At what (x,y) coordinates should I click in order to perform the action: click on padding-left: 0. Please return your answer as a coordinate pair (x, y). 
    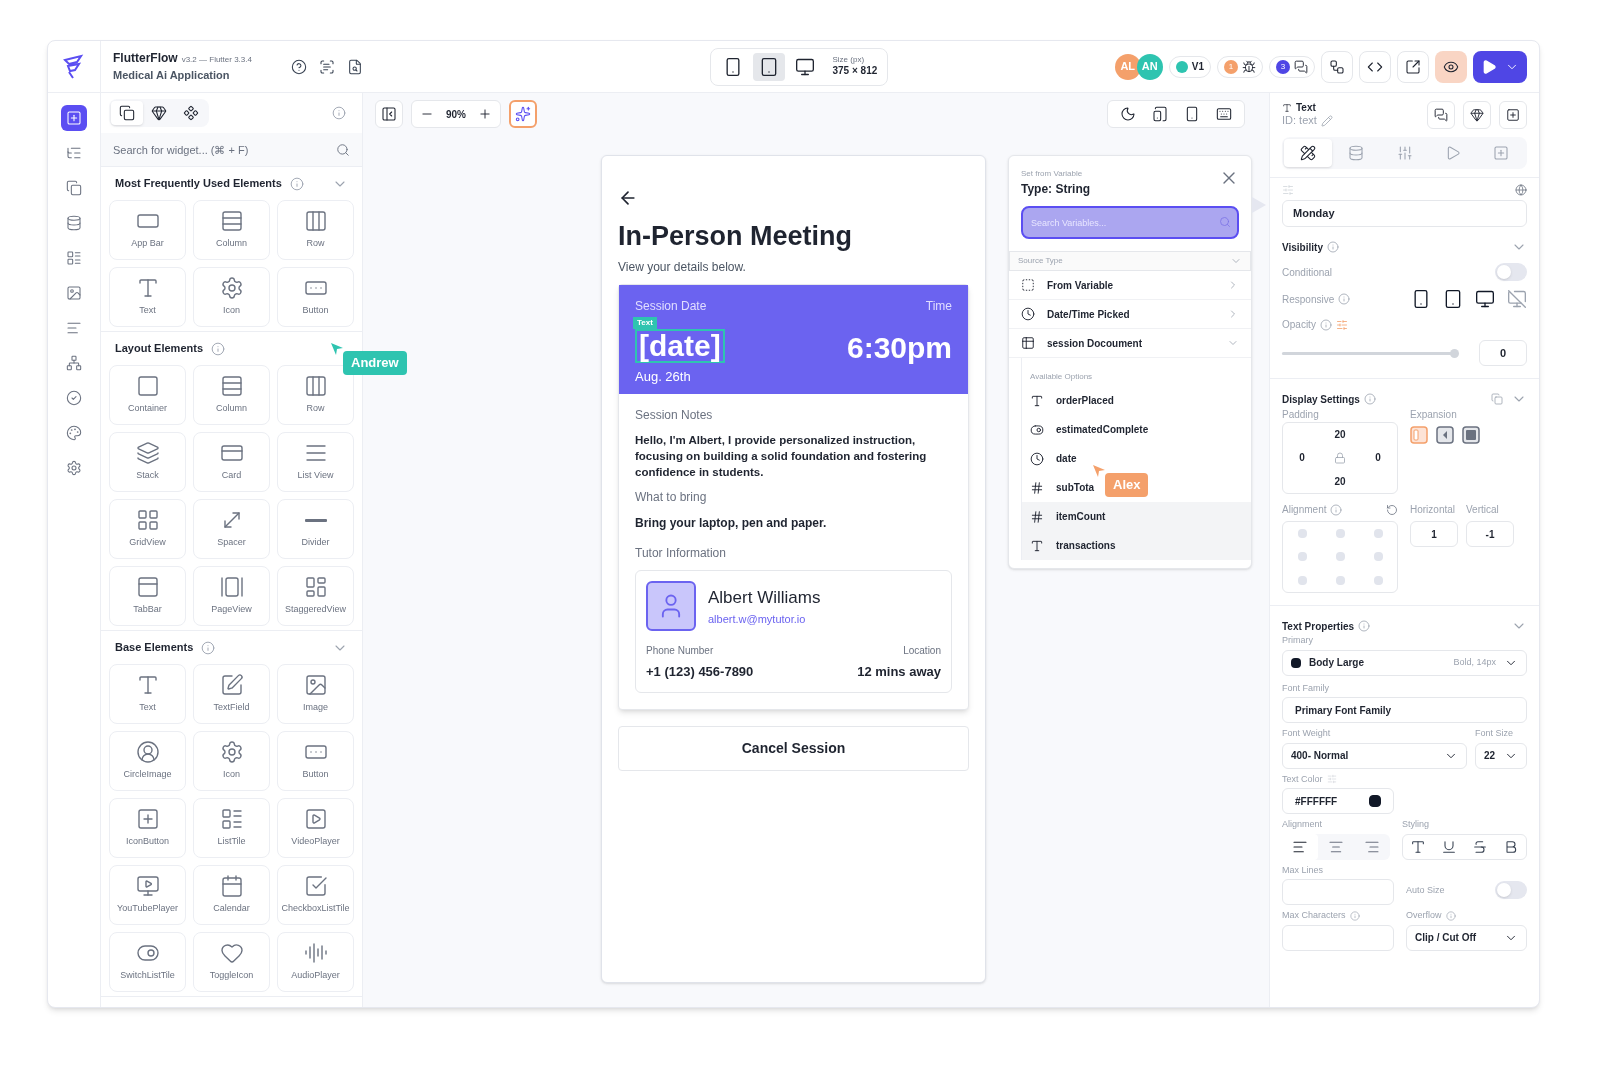
    Looking at the image, I should click on (1302, 458).